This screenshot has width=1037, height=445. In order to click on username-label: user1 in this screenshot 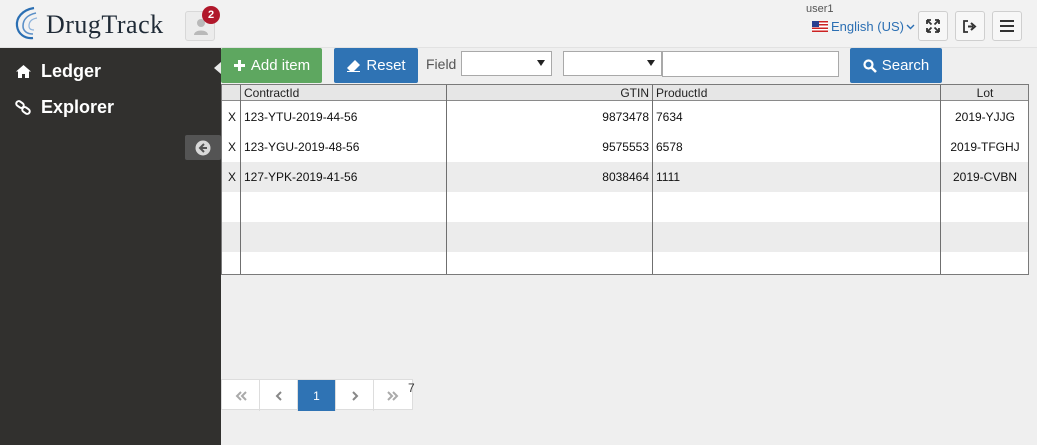, I will do `click(820, 9)`.